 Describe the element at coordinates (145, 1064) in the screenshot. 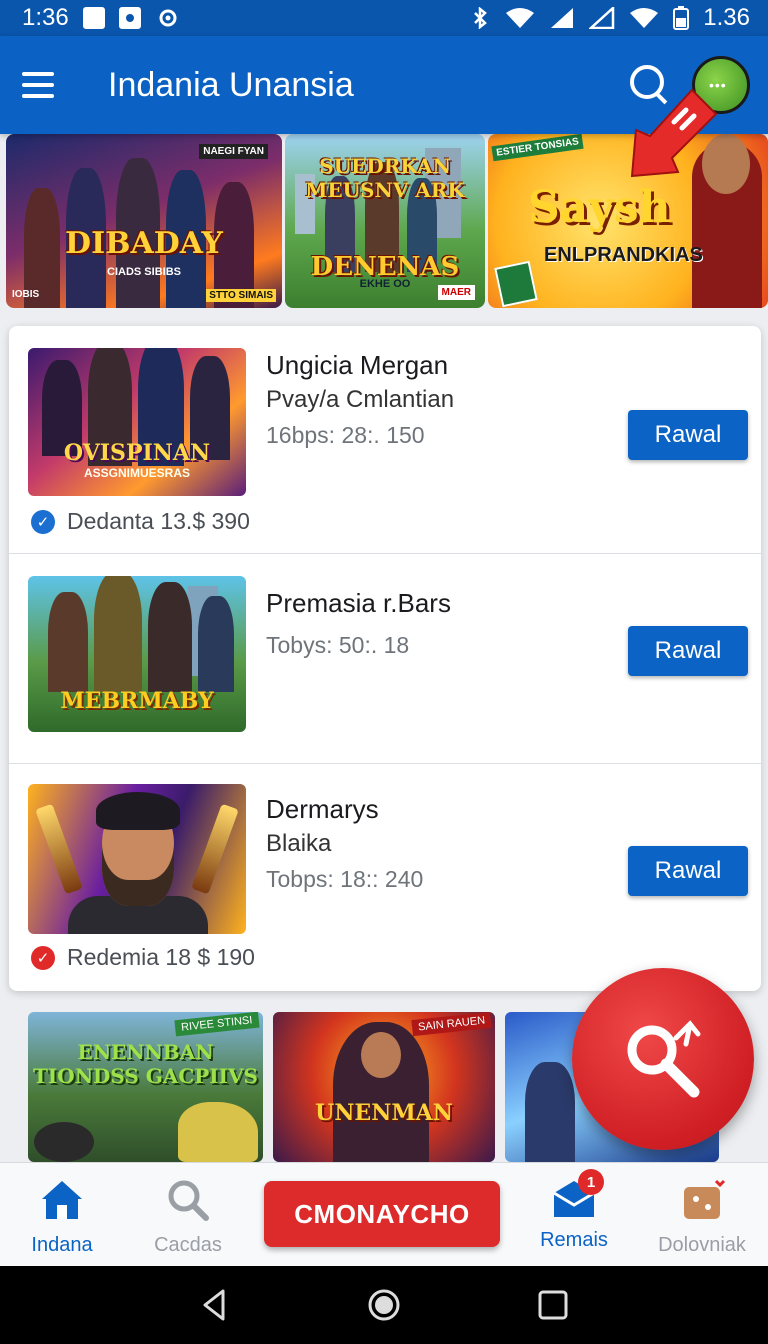

I see `more-title: ENENNBAN TIONDSS GACPIIVS` at that location.